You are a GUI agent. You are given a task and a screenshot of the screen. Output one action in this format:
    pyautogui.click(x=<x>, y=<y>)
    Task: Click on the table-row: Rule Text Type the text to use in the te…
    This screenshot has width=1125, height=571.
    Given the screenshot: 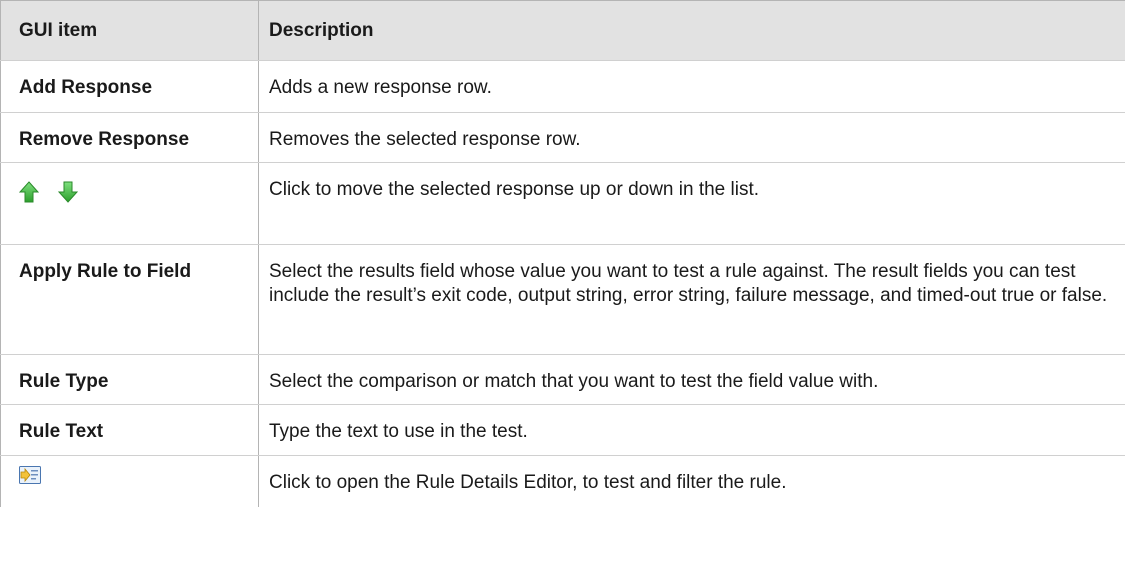 What is the action you would take?
    pyautogui.click(x=562, y=430)
    